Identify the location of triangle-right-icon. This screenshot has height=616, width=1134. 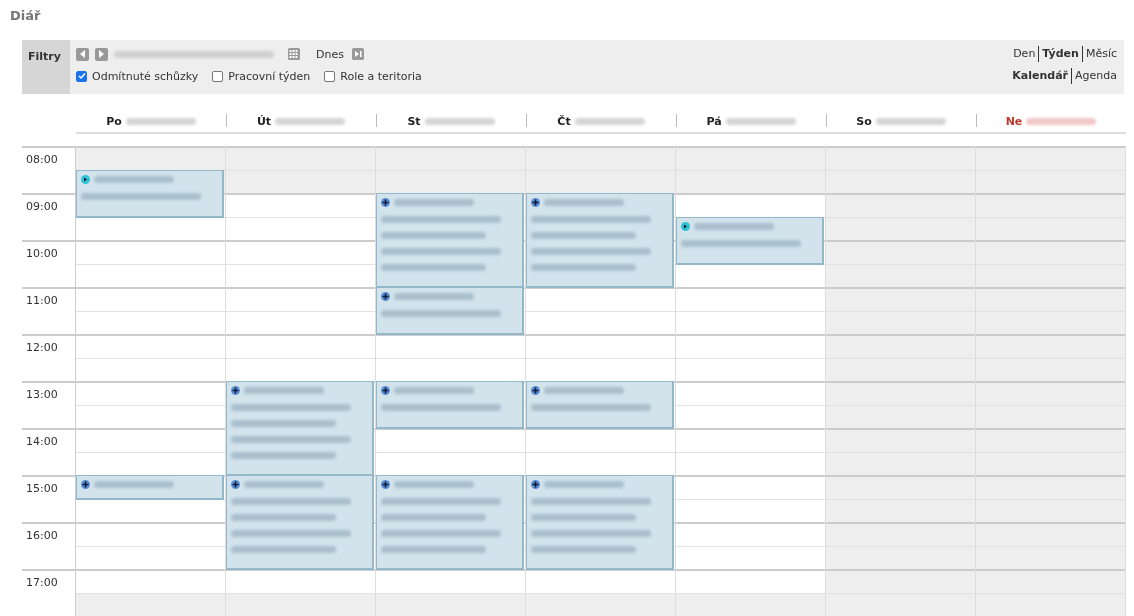
(101, 54).